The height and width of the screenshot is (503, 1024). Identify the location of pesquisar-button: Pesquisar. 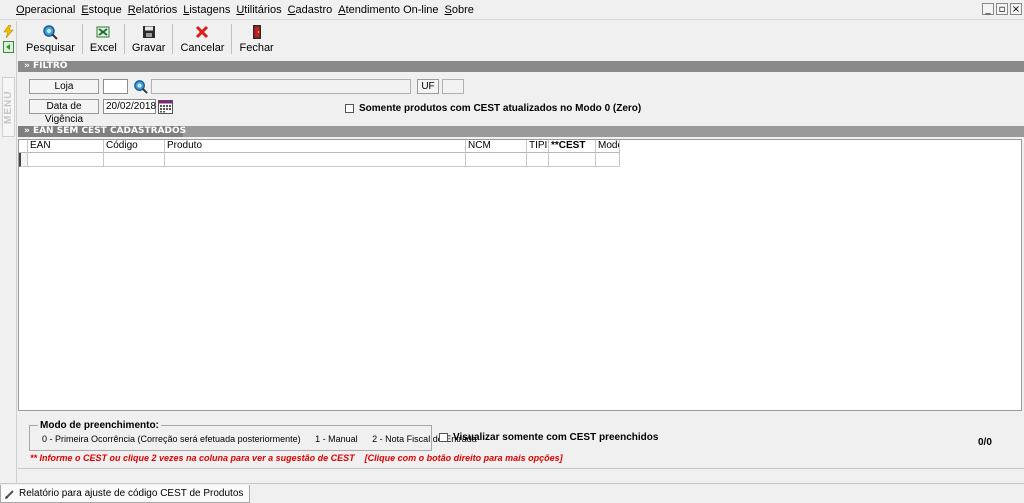
(50, 39).